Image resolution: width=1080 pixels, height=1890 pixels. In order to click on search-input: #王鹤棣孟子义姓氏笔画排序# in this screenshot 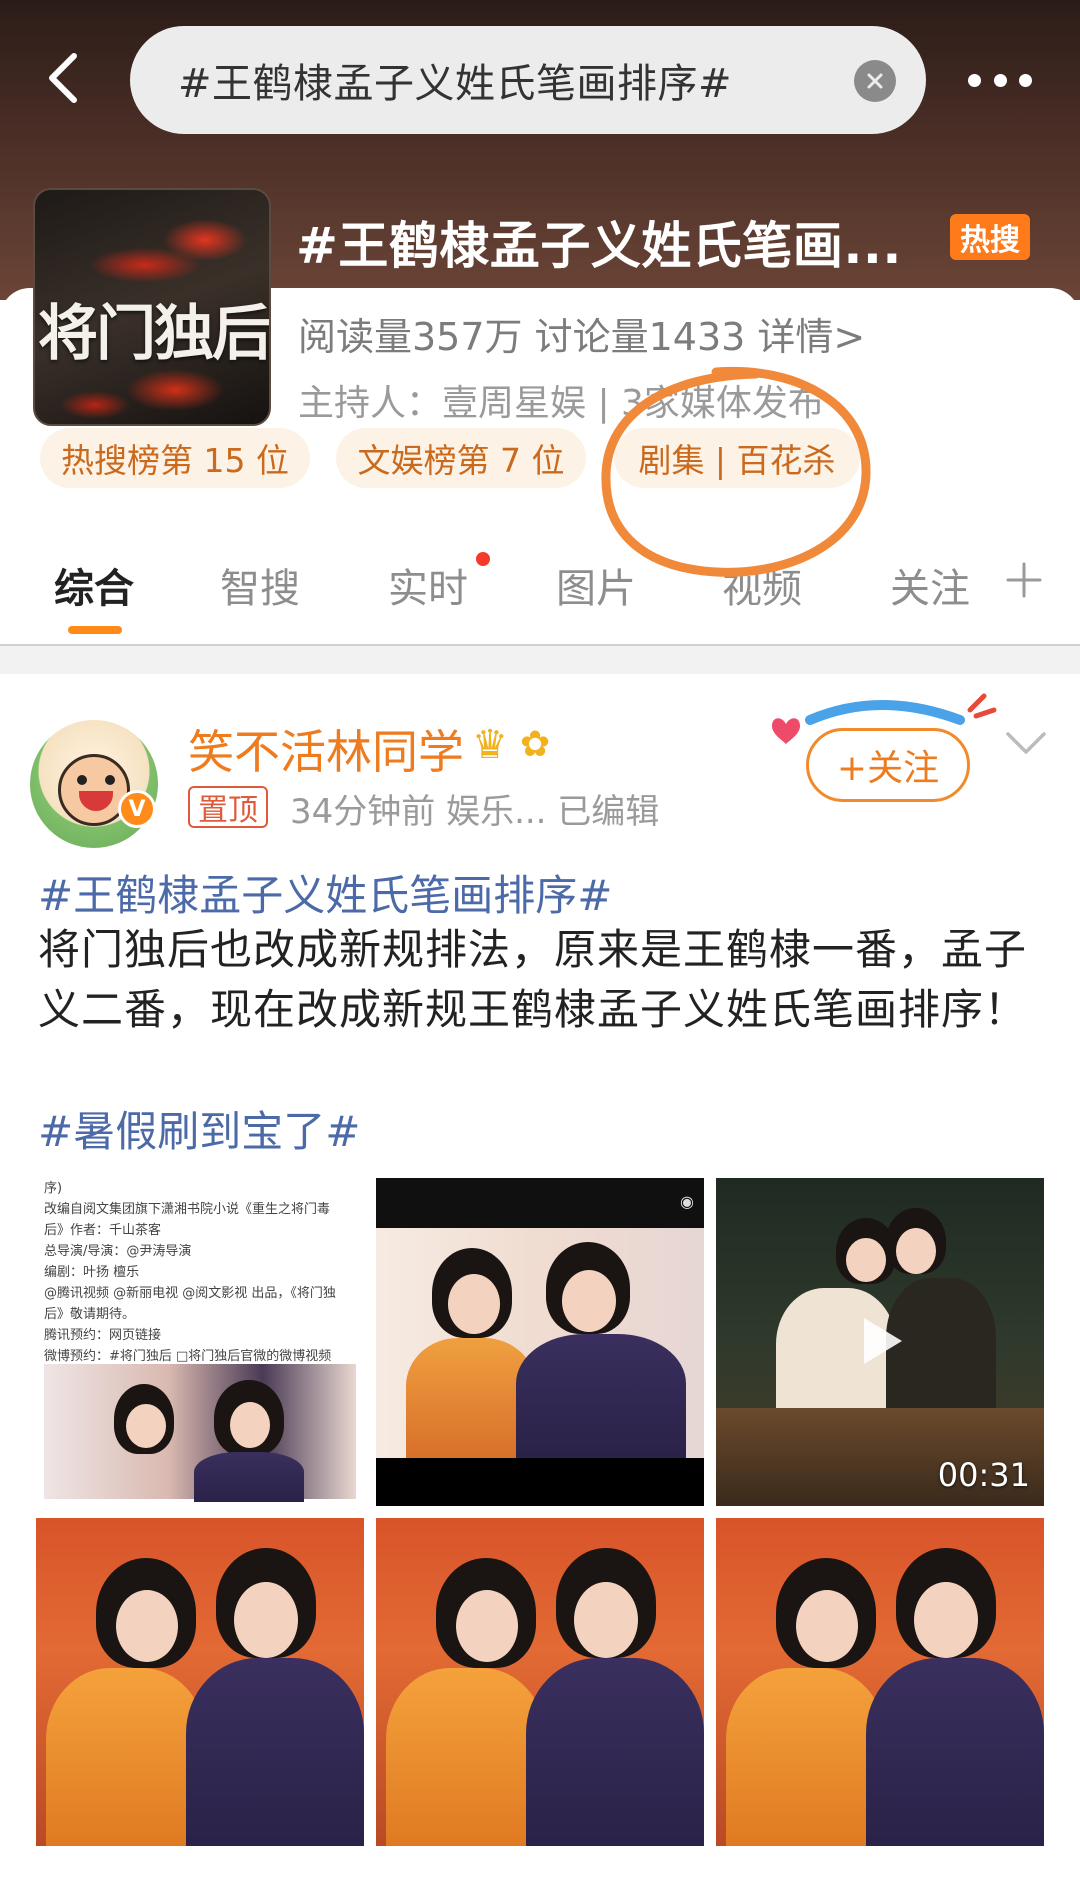, I will do `click(528, 80)`.